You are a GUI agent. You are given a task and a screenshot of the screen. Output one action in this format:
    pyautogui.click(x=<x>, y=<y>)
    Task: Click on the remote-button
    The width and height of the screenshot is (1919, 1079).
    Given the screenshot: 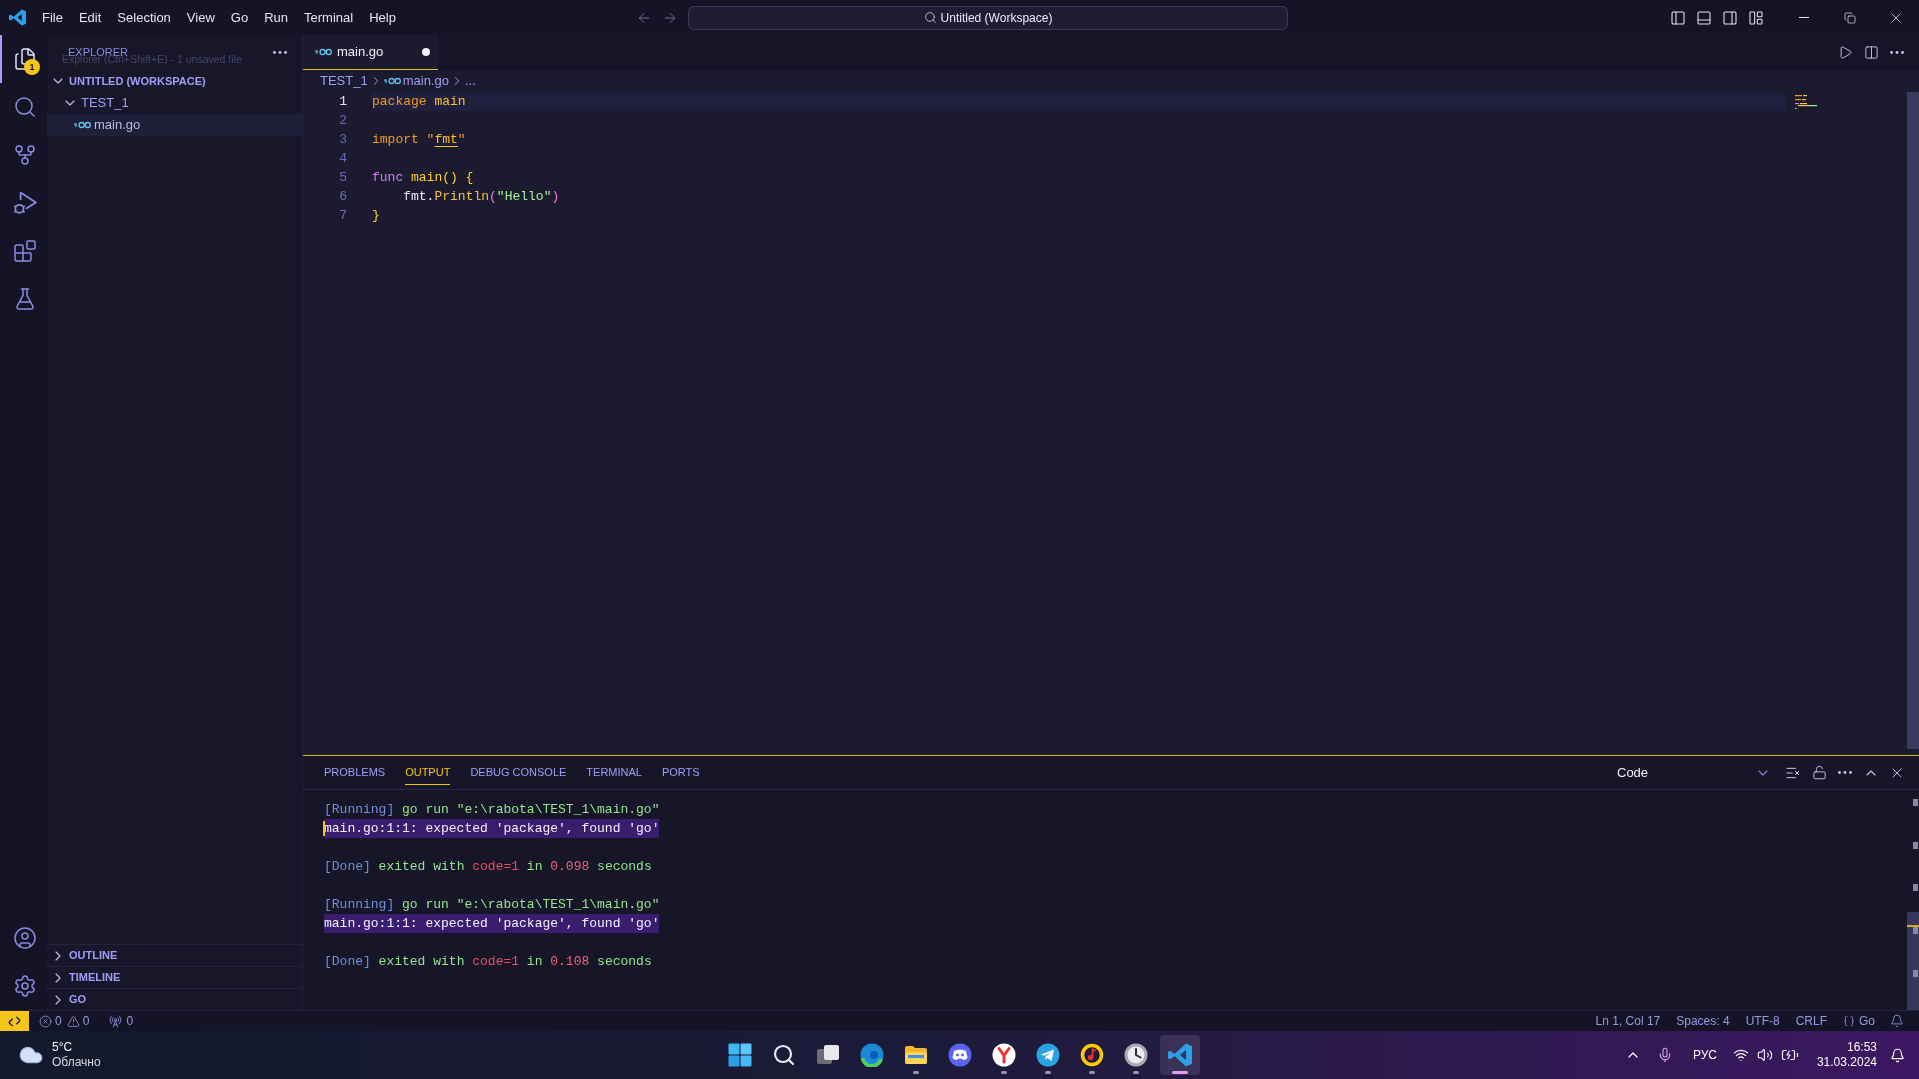 What is the action you would take?
    pyautogui.click(x=14, y=1021)
    